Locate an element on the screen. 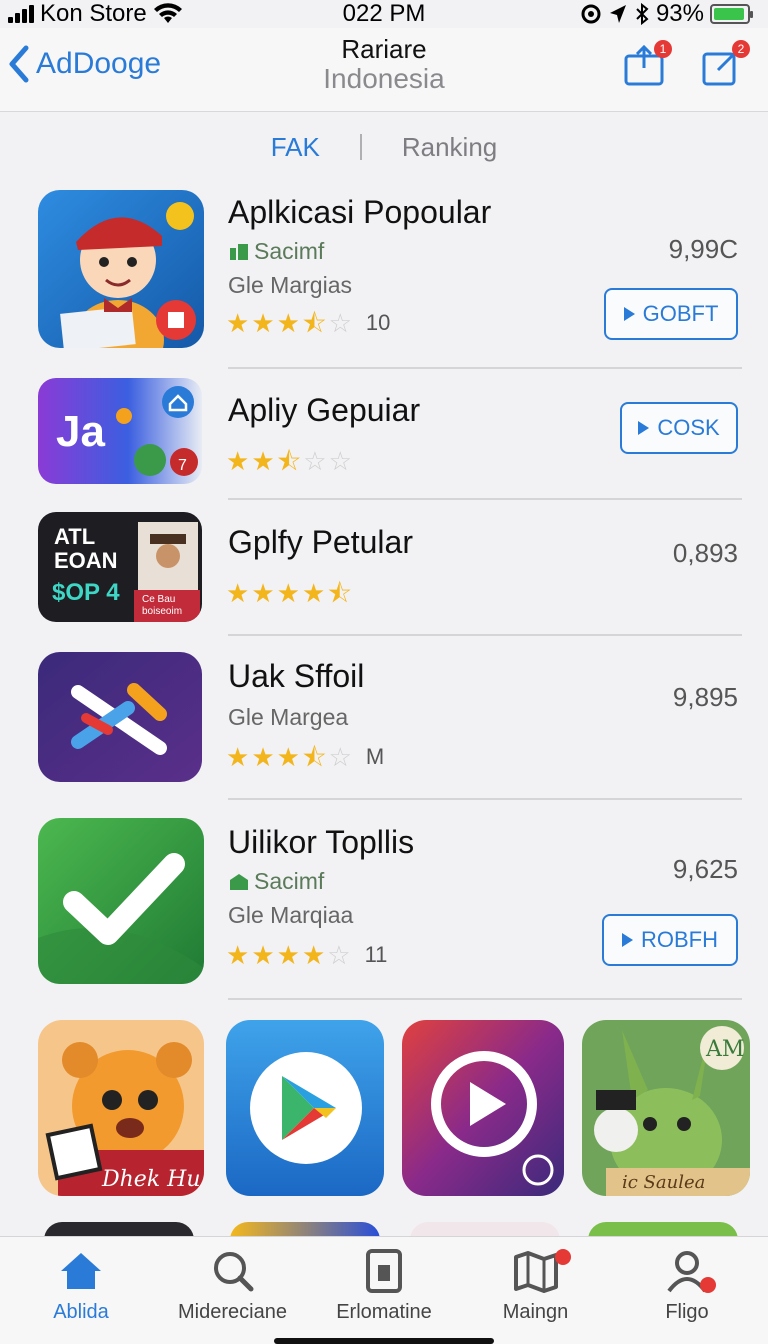 Image resolution: width=768 pixels, height=1344 pixels. tab-label: Ablida is located at coordinates (81, 1312).